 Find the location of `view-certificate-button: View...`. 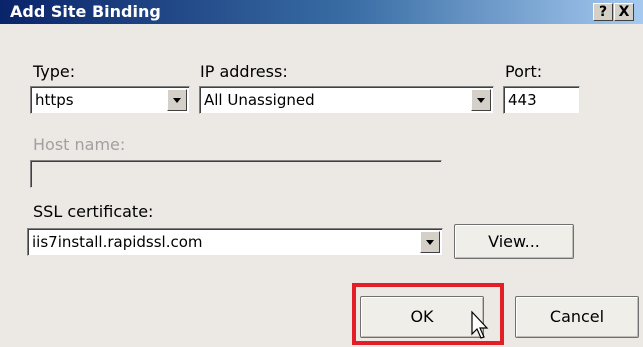

view-certificate-button: View... is located at coordinates (514, 241).